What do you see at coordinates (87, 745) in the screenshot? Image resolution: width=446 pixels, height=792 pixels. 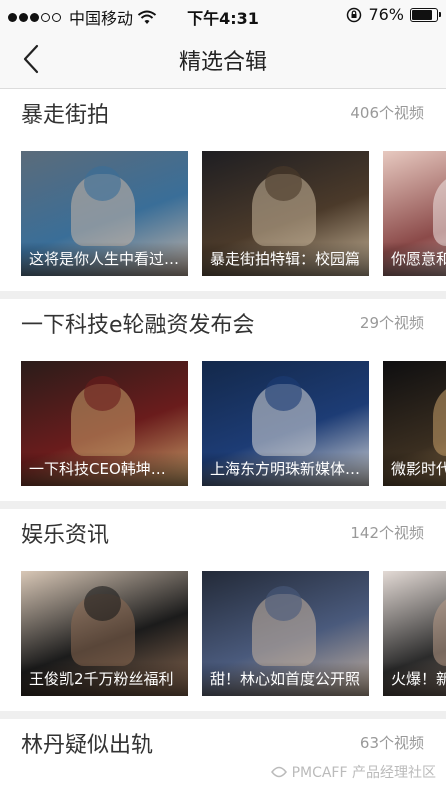 I see `section-title: 林丹疑似出轨` at bounding box center [87, 745].